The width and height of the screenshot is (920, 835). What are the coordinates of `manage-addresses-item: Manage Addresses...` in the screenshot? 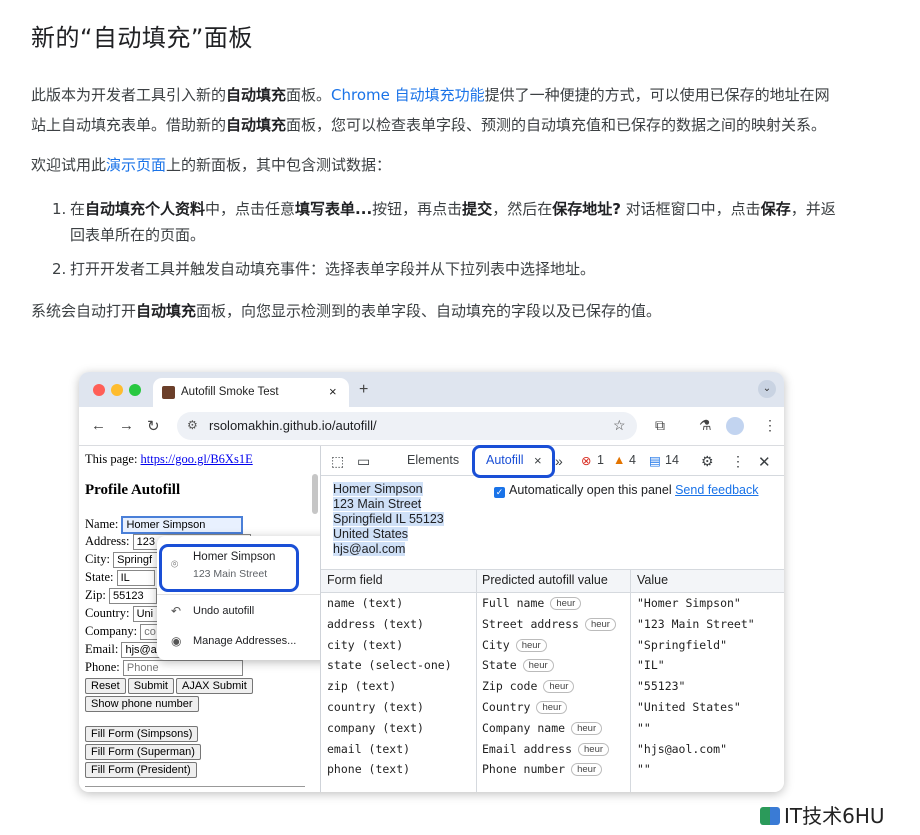 It's located at (244, 641).